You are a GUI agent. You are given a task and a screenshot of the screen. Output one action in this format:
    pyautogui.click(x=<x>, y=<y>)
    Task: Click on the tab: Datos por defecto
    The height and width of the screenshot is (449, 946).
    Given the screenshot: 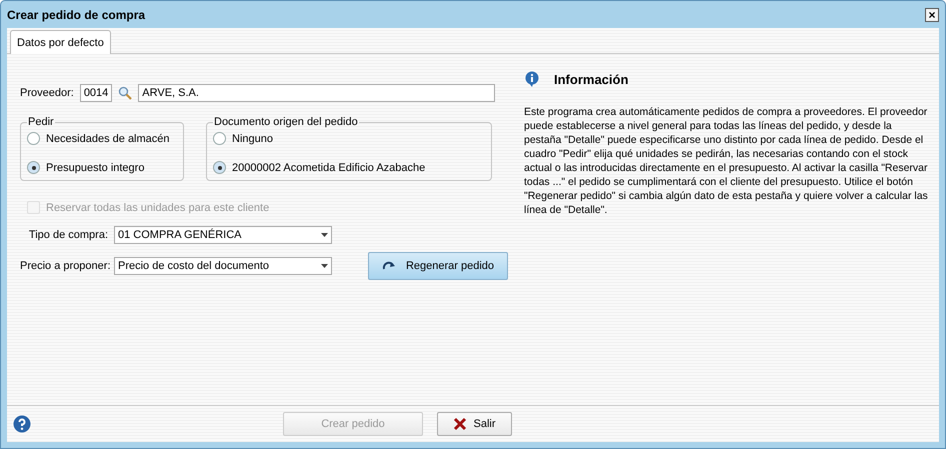 What is the action you would take?
    pyautogui.click(x=60, y=42)
    